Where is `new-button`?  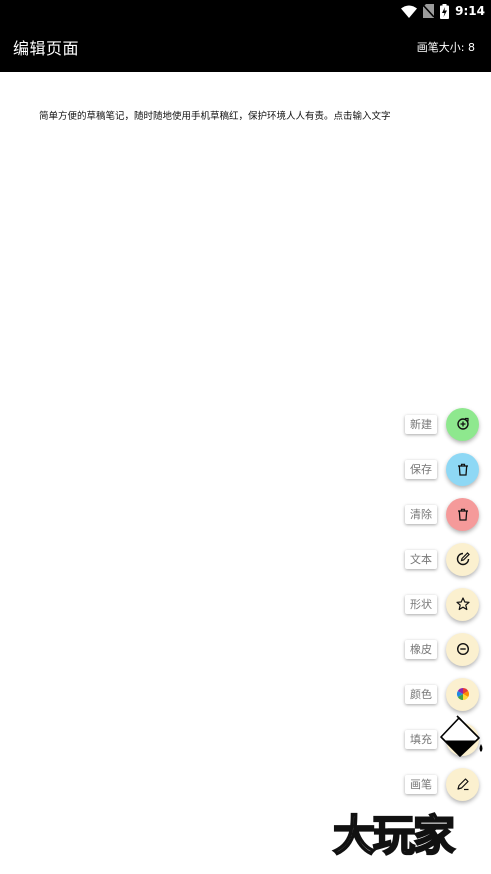 new-button is located at coordinates (462, 424).